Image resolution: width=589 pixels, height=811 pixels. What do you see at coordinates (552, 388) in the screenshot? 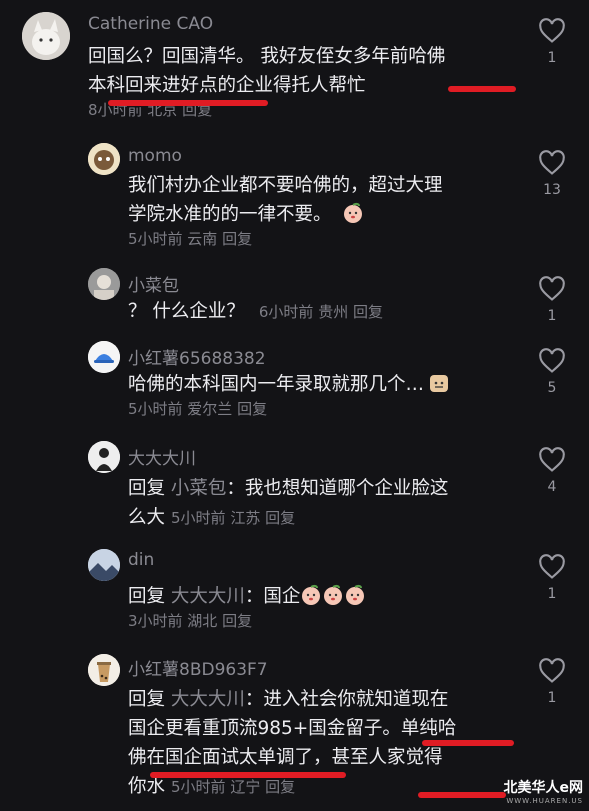
I see `like-count: 5` at bounding box center [552, 388].